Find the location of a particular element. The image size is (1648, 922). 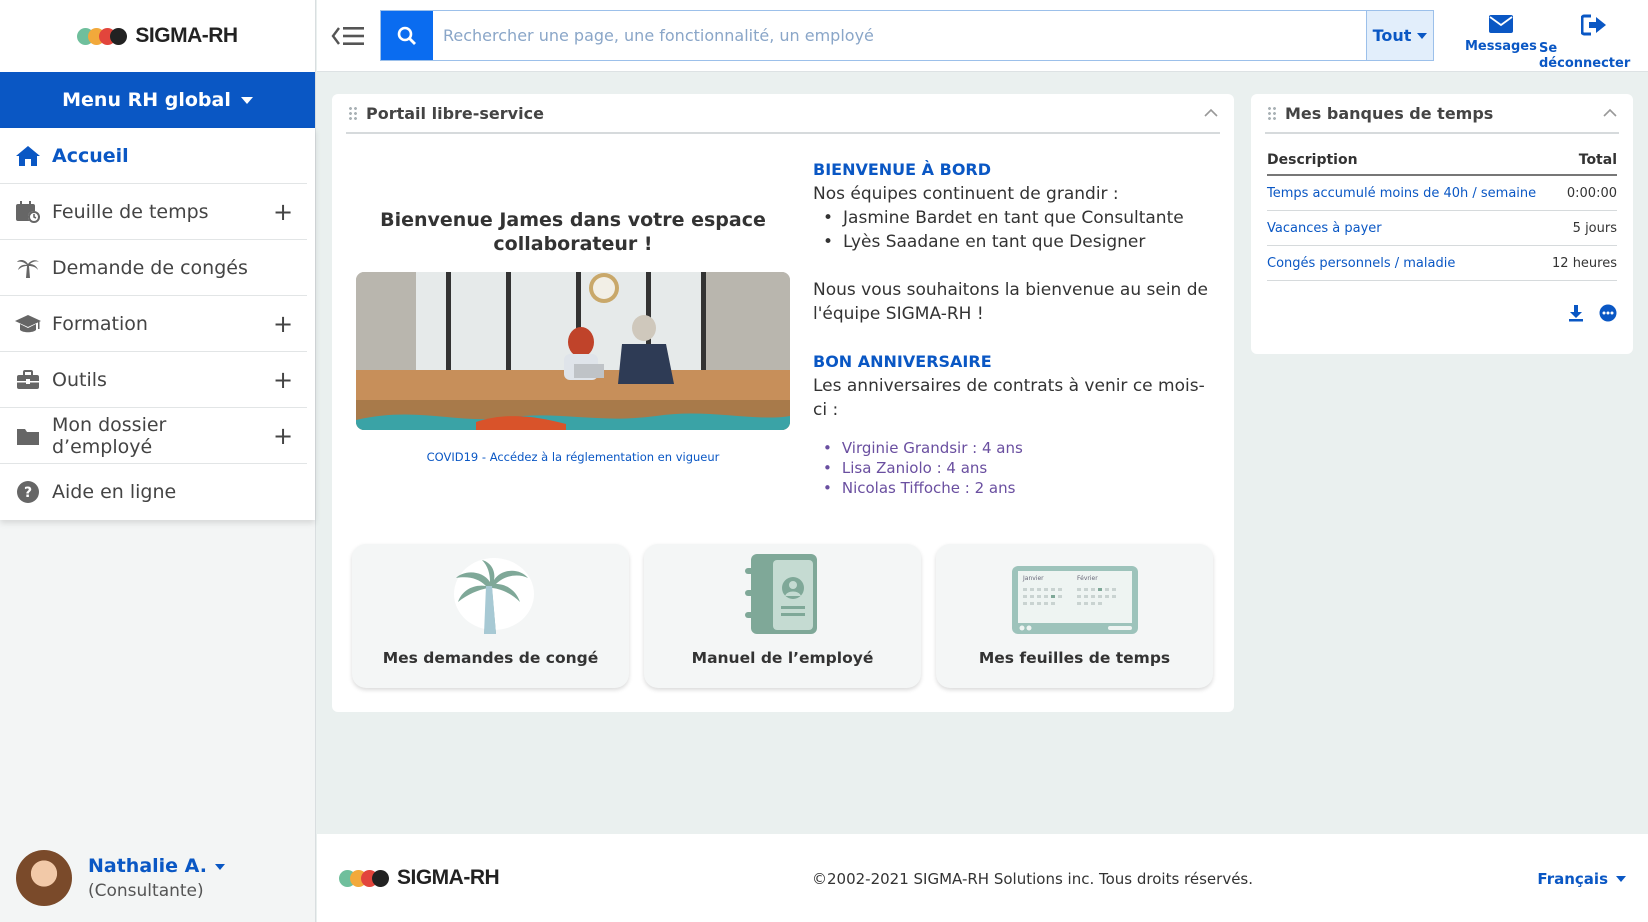

tile-employee-handbook: Manuel de l’employé is located at coordinates (782, 616).